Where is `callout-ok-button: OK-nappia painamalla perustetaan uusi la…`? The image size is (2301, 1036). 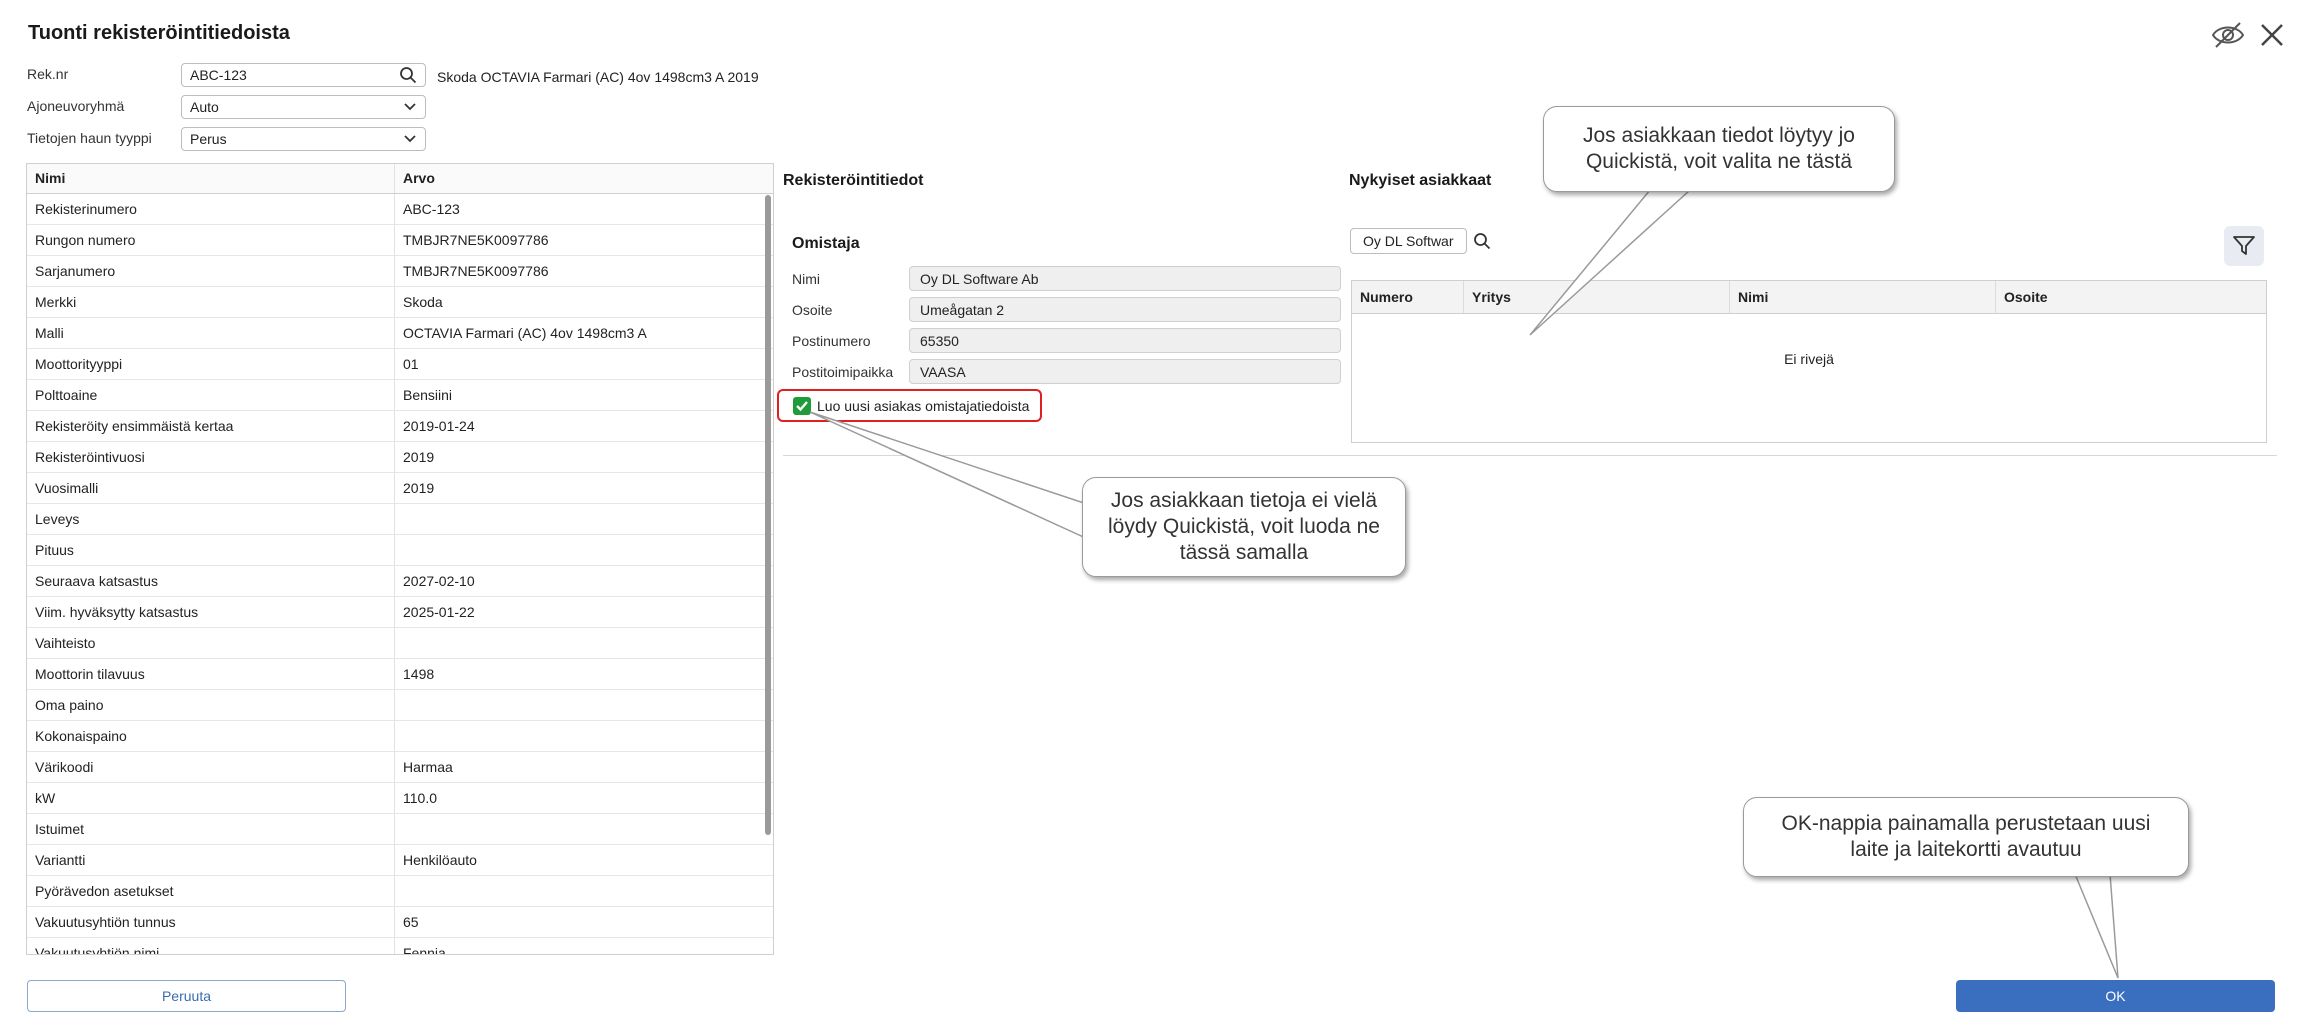 callout-ok-button: OK-nappia painamalla perustetaan uusi la… is located at coordinates (1966, 837).